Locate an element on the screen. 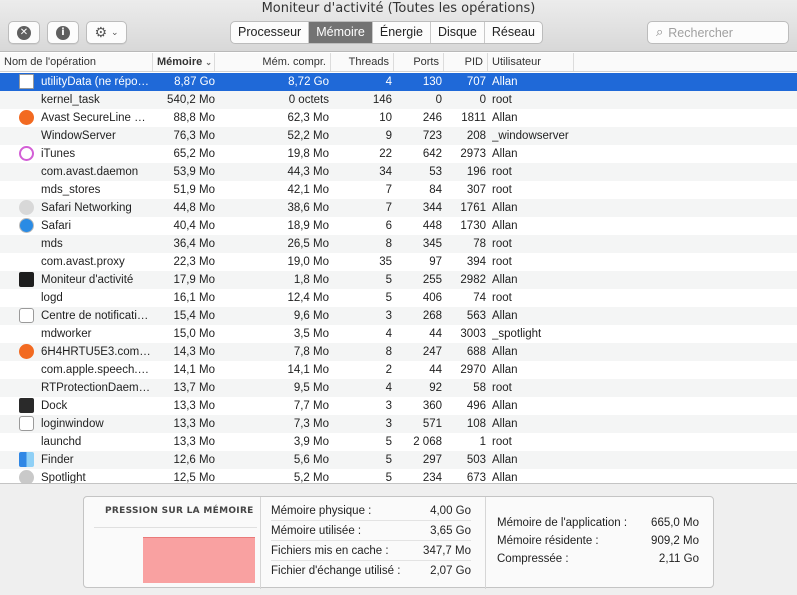 Image resolution: width=797 pixels, height=595 pixels. table-row: Dock 13,3 Mo 7,7 Mo 3 360 496 Allan is located at coordinates (398, 406).